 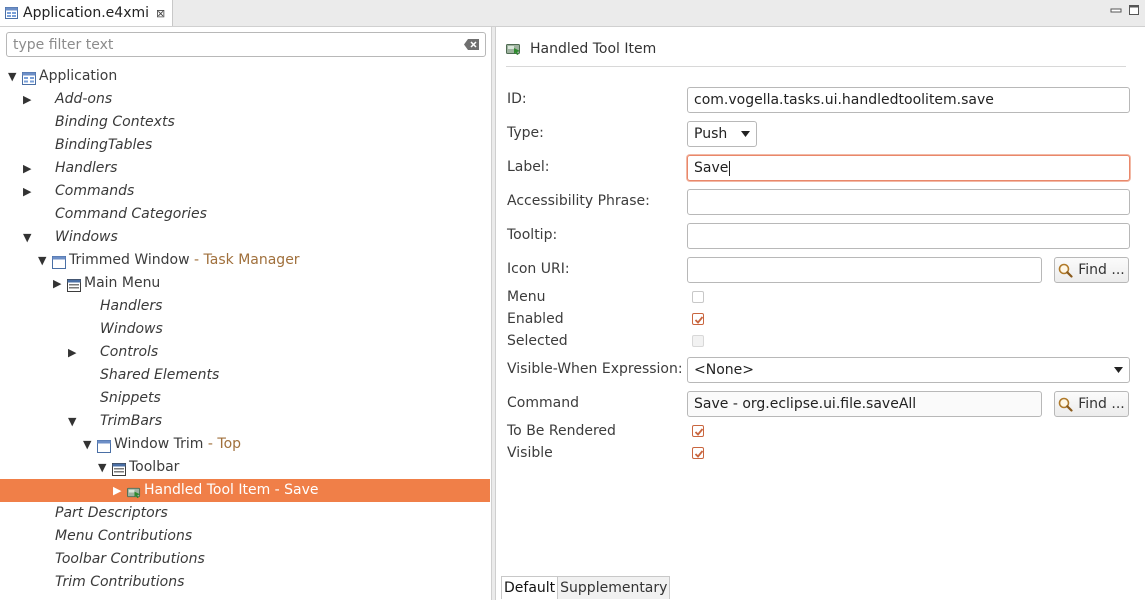 I want to click on tab-default: Default, so click(x=529, y=587).